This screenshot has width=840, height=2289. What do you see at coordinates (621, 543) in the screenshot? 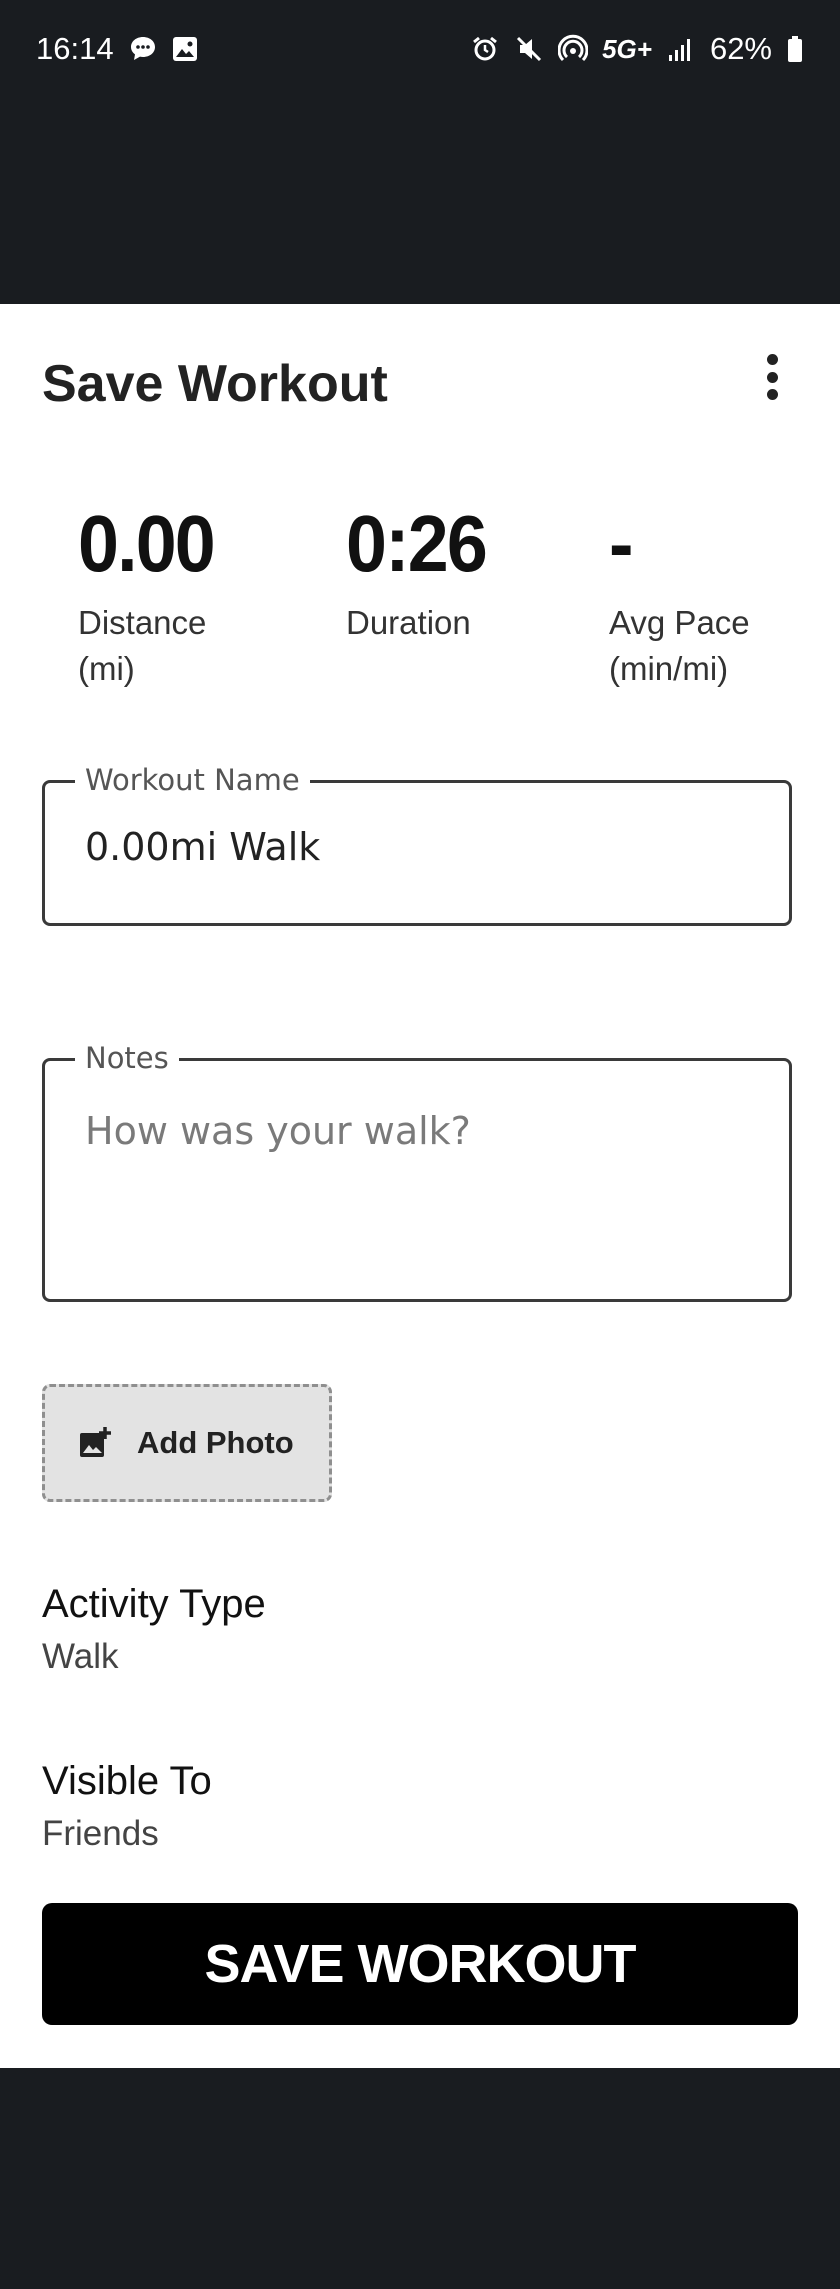
I see `stat-value: -` at bounding box center [621, 543].